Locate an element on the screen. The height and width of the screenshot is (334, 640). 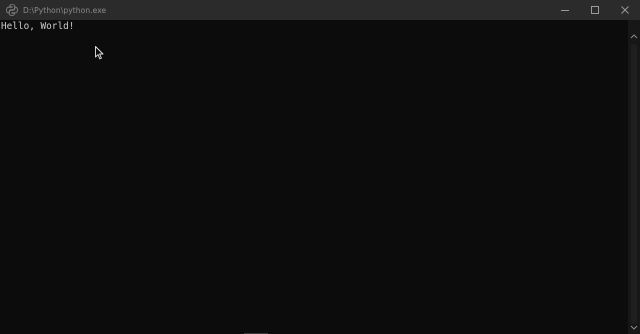
vertical-scrollbar is located at coordinates (634, 177).